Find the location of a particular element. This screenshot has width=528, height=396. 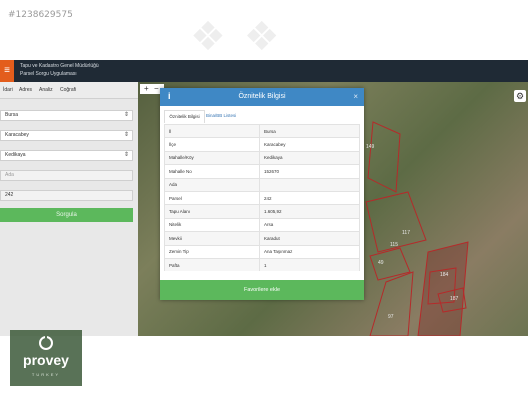

row-value: Arsa is located at coordinates (309, 224).